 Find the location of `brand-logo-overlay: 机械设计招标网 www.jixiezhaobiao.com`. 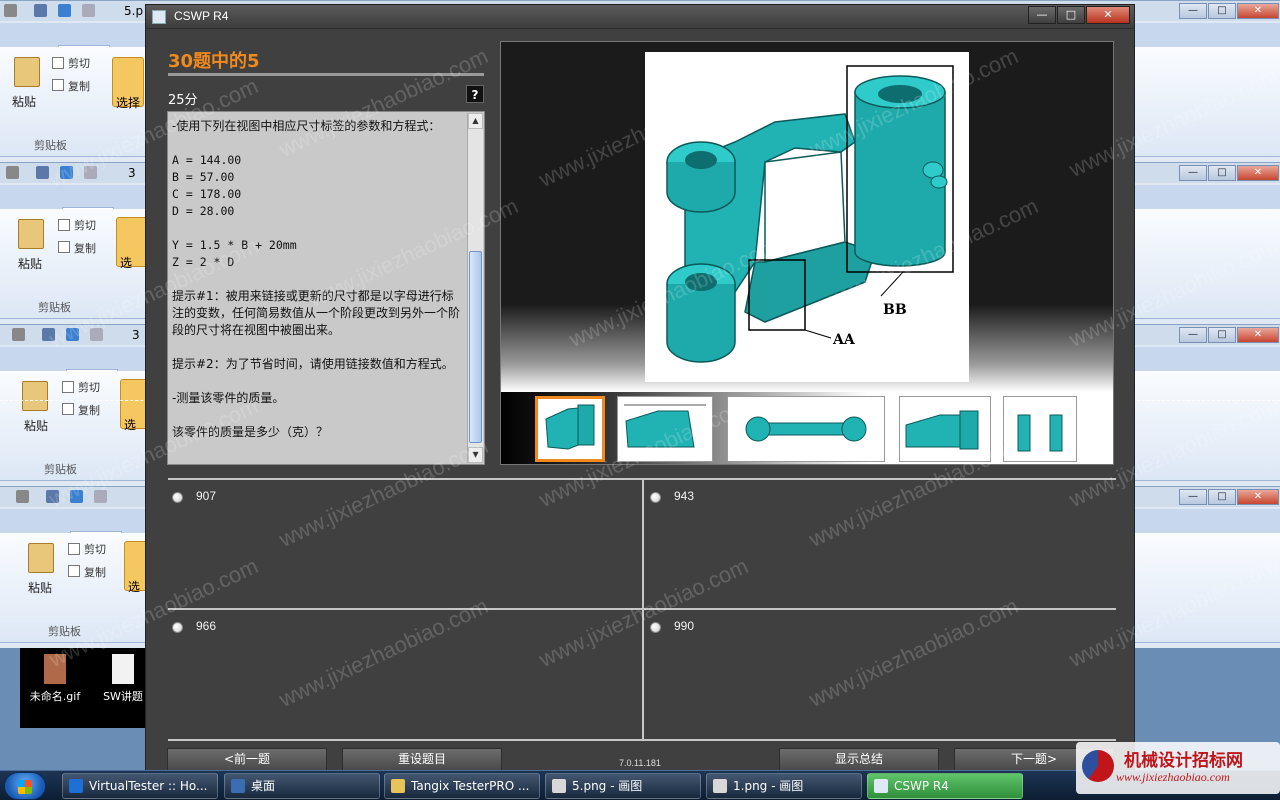

brand-logo-overlay: 机械设计招标网 www.jixiezhaobiao.com is located at coordinates (1178, 768).